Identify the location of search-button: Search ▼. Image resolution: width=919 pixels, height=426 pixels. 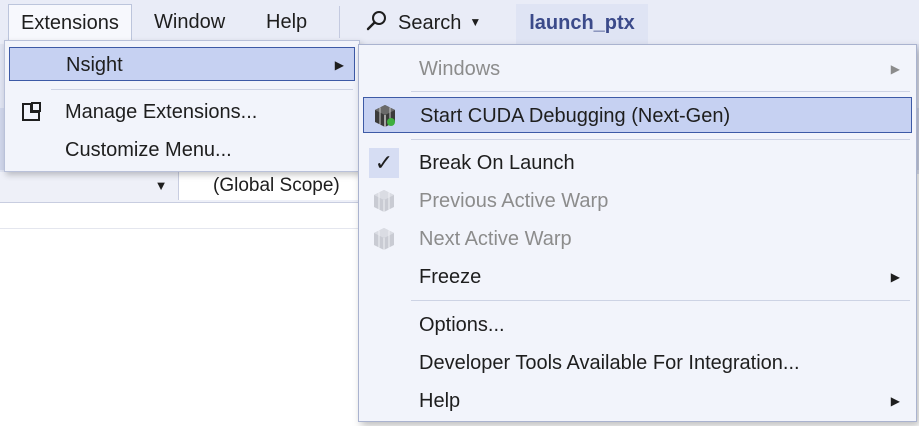
(439, 22).